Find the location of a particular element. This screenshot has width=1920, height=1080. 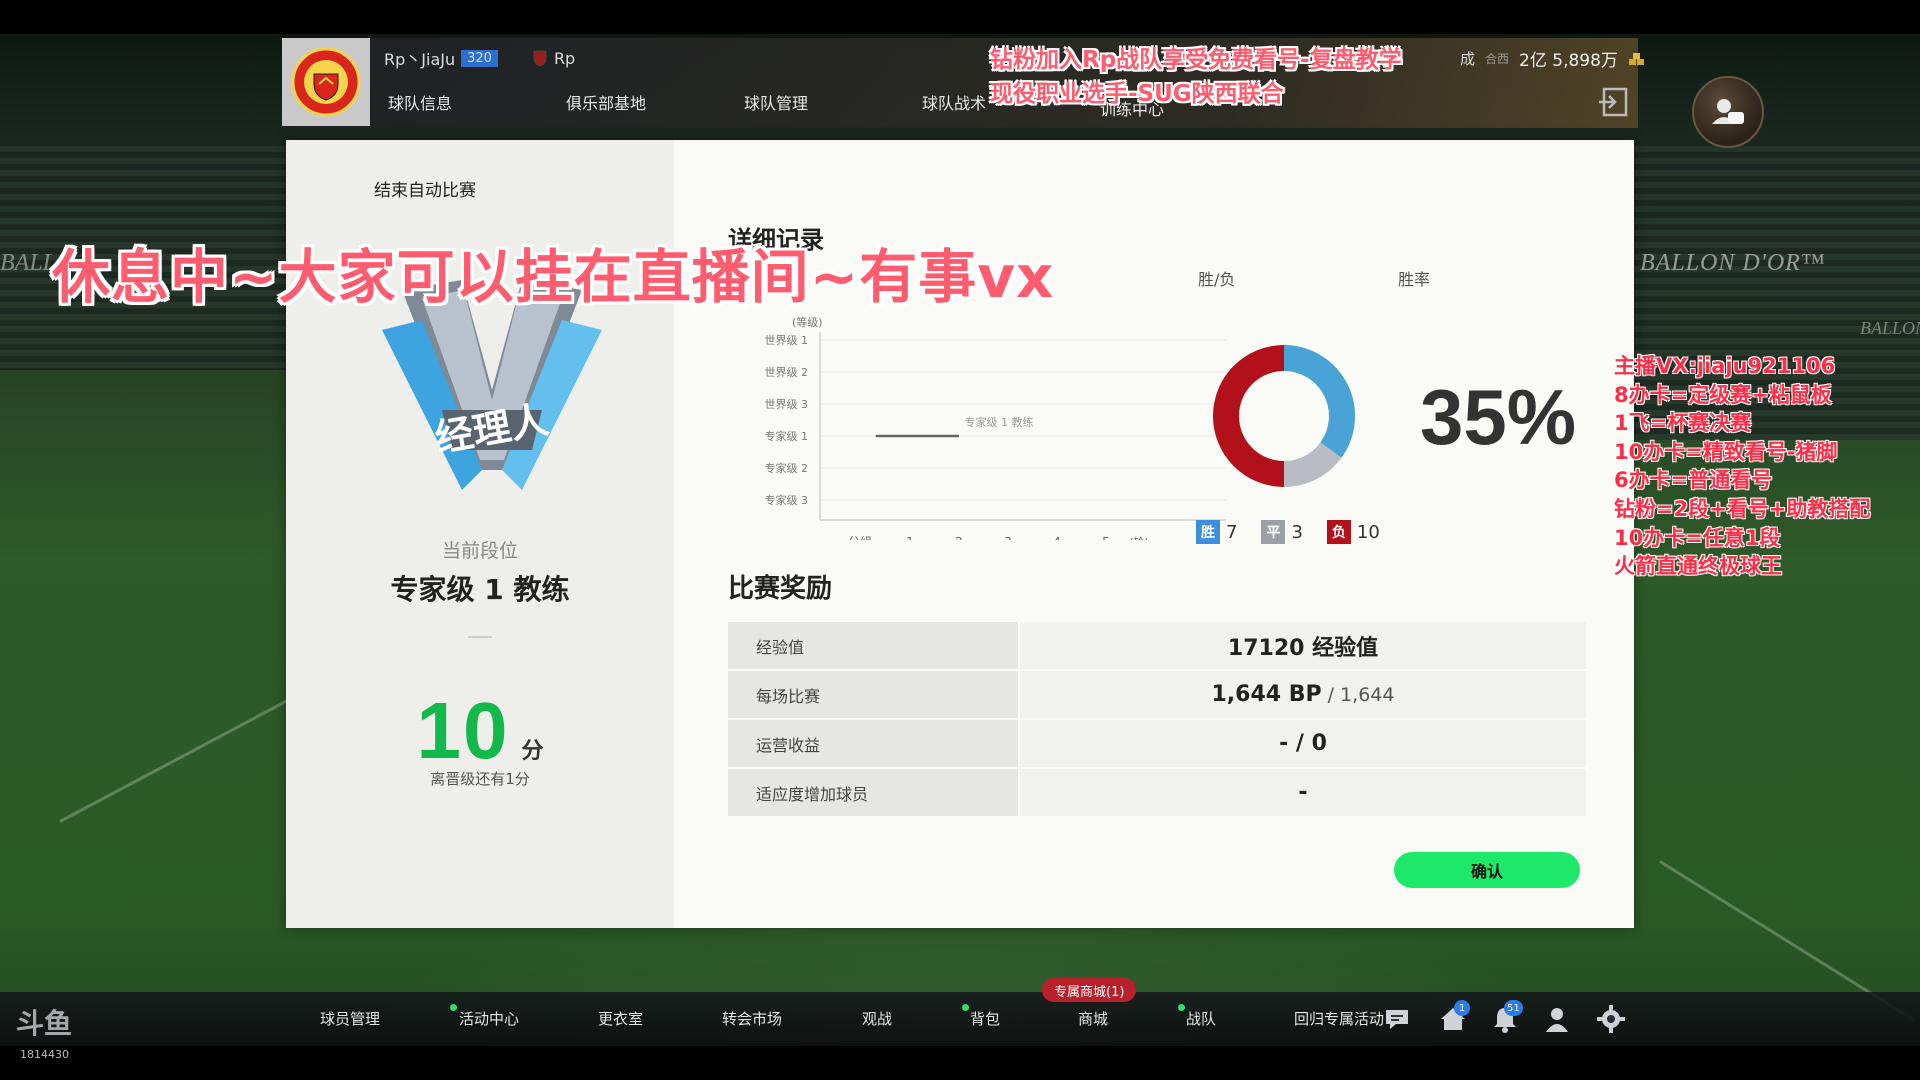

price-list-item: 8办卡=定级赛+粘鼠板 is located at coordinates (1723, 394).